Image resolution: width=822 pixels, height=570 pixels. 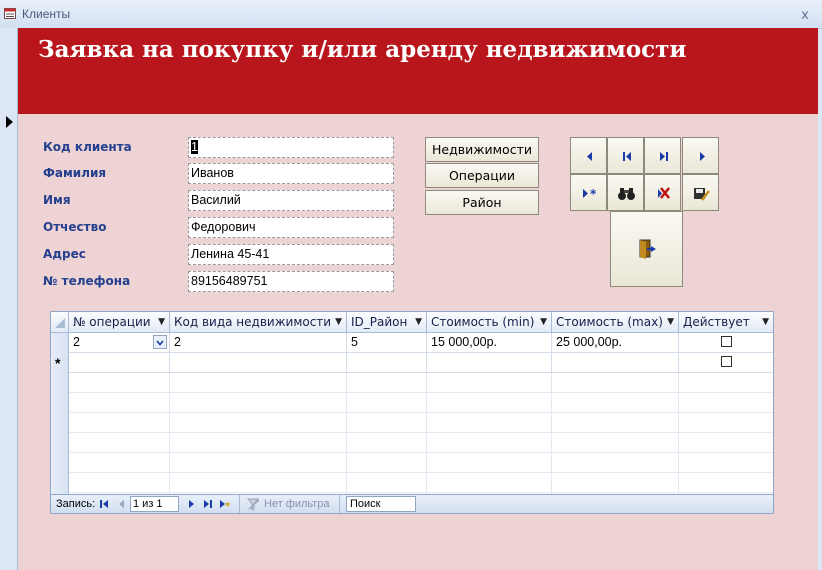 I want to click on window-title: Клиенты, so click(x=46, y=14).